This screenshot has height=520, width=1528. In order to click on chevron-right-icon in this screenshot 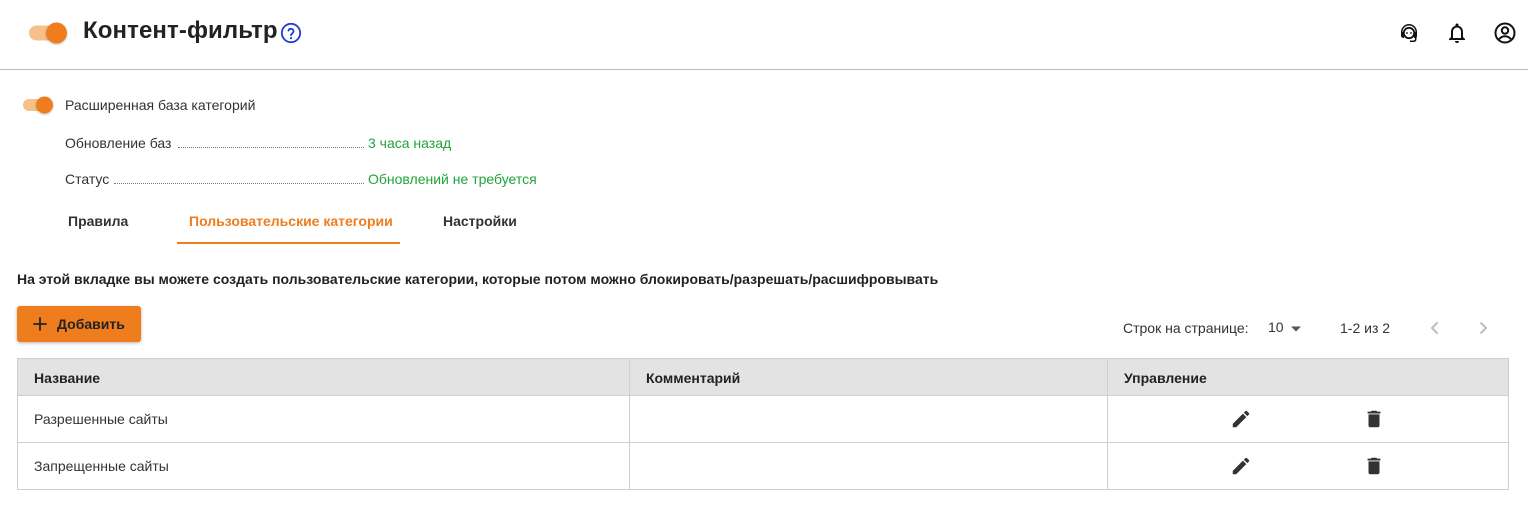, I will do `click(1483, 328)`.